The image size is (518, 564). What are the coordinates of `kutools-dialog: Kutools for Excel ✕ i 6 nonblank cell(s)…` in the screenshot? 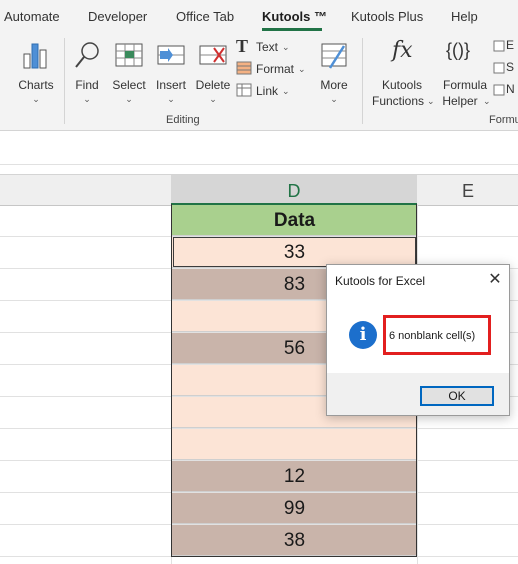 It's located at (418, 340).